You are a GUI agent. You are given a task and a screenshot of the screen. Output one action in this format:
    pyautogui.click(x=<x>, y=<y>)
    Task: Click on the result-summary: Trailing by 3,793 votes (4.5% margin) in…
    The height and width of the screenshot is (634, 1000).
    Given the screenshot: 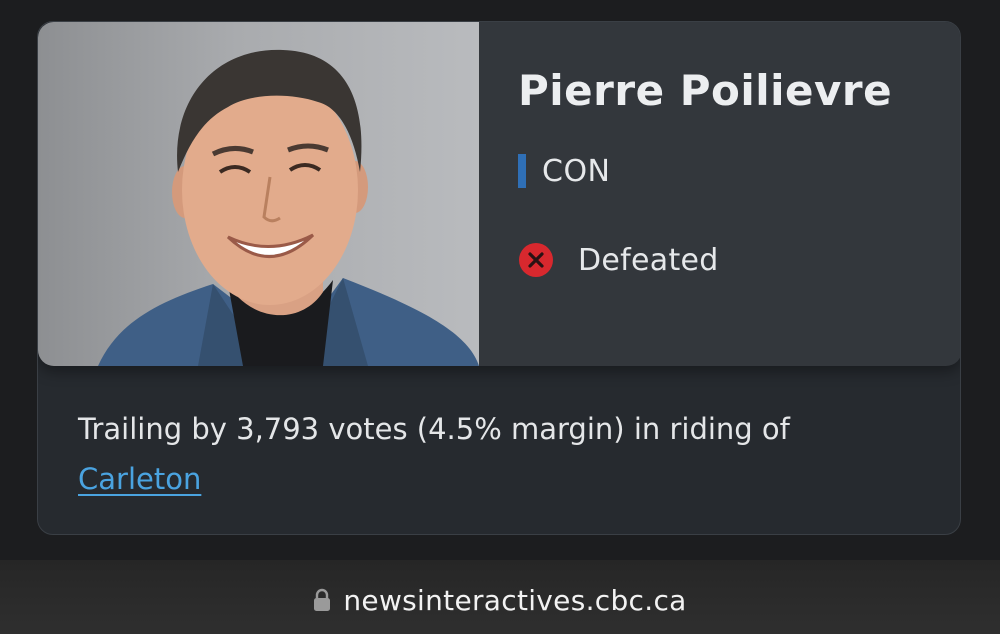 What is the action you would take?
    pyautogui.click(x=508, y=454)
    